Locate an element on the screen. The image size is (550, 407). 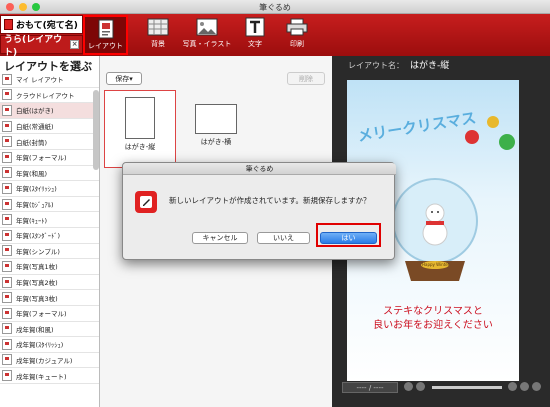
app-pen-icon is located at coordinates (146, 202).